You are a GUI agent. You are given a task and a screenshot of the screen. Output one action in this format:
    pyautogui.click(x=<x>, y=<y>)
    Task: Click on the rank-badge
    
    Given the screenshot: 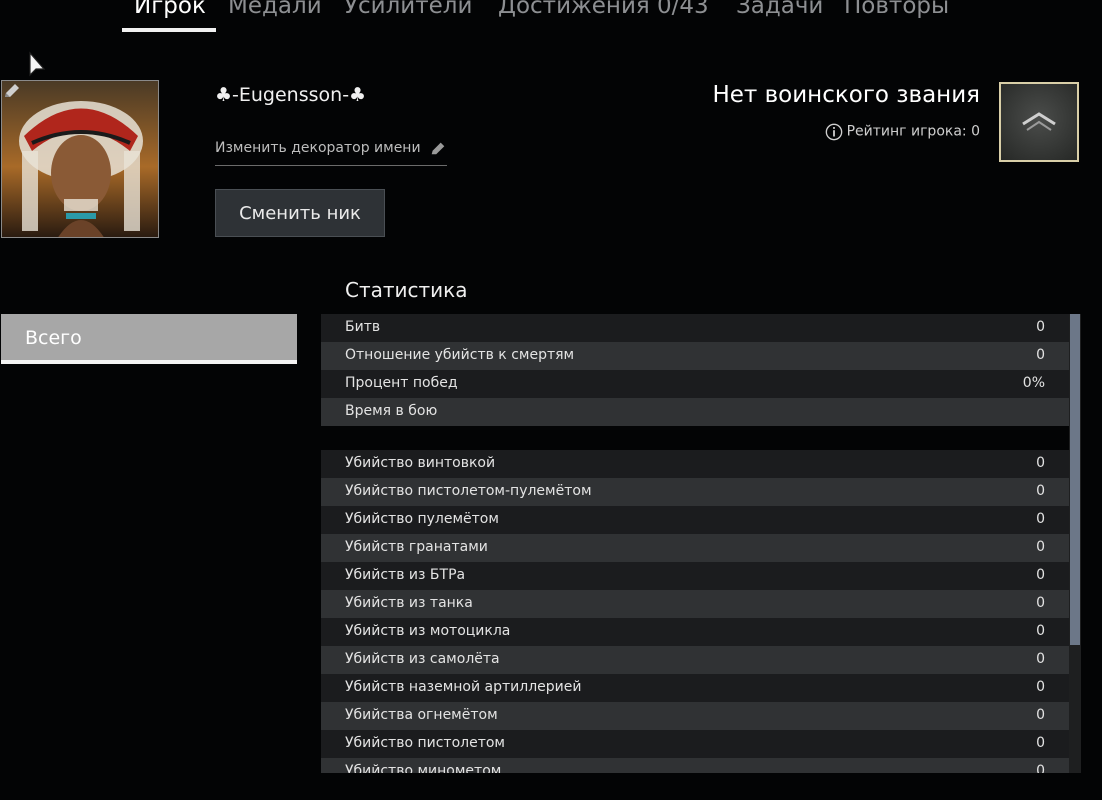 What is the action you would take?
    pyautogui.click(x=1039, y=122)
    